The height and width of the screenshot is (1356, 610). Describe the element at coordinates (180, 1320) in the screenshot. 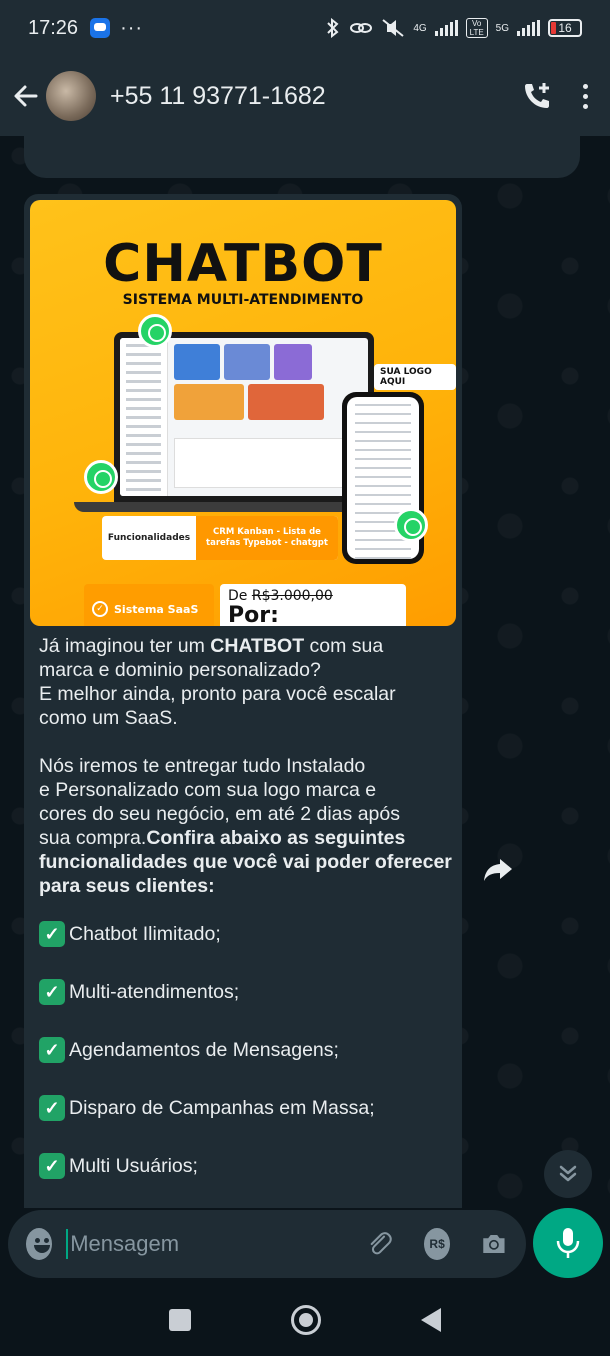

I see `recents-icon` at that location.